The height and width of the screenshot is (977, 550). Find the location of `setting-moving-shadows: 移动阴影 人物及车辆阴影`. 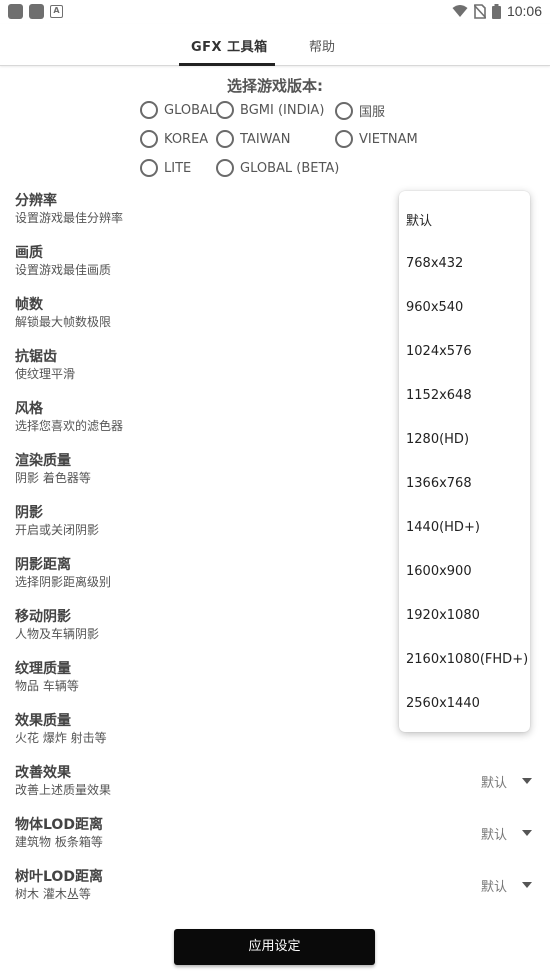

setting-moving-shadows: 移动阴影 人物及车辆阴影 is located at coordinates (57, 625).